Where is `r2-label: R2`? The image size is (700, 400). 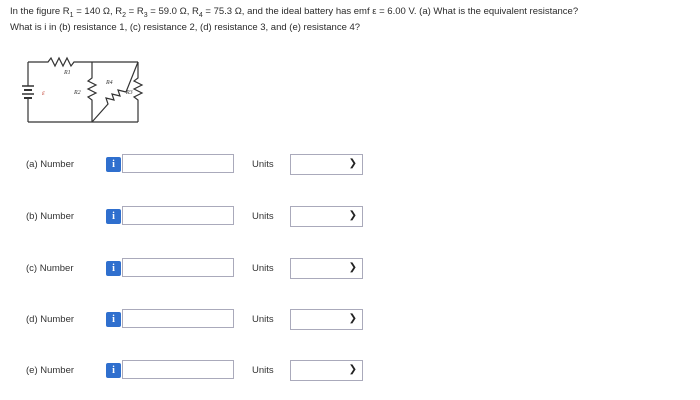
r2-label: R2 is located at coordinates (77, 93).